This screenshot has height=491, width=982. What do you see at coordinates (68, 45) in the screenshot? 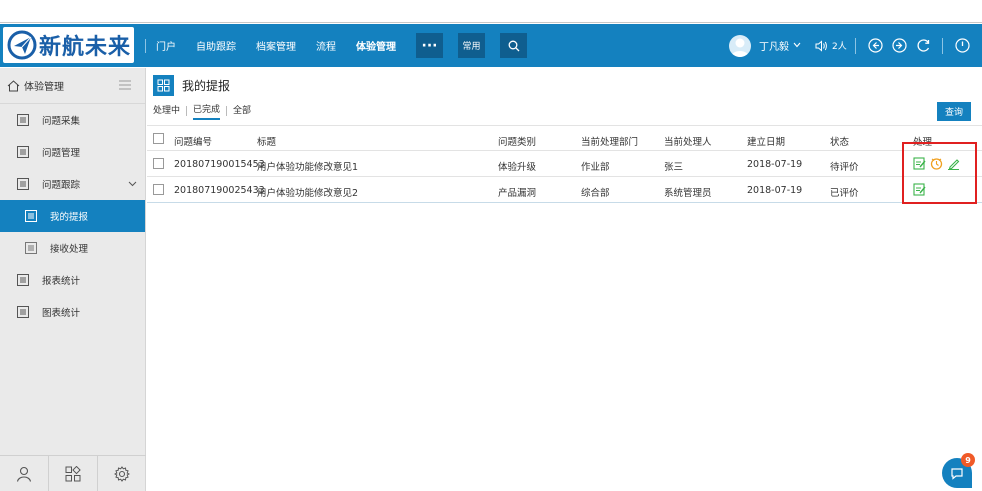
I see `app-logo: 新航未来` at bounding box center [68, 45].